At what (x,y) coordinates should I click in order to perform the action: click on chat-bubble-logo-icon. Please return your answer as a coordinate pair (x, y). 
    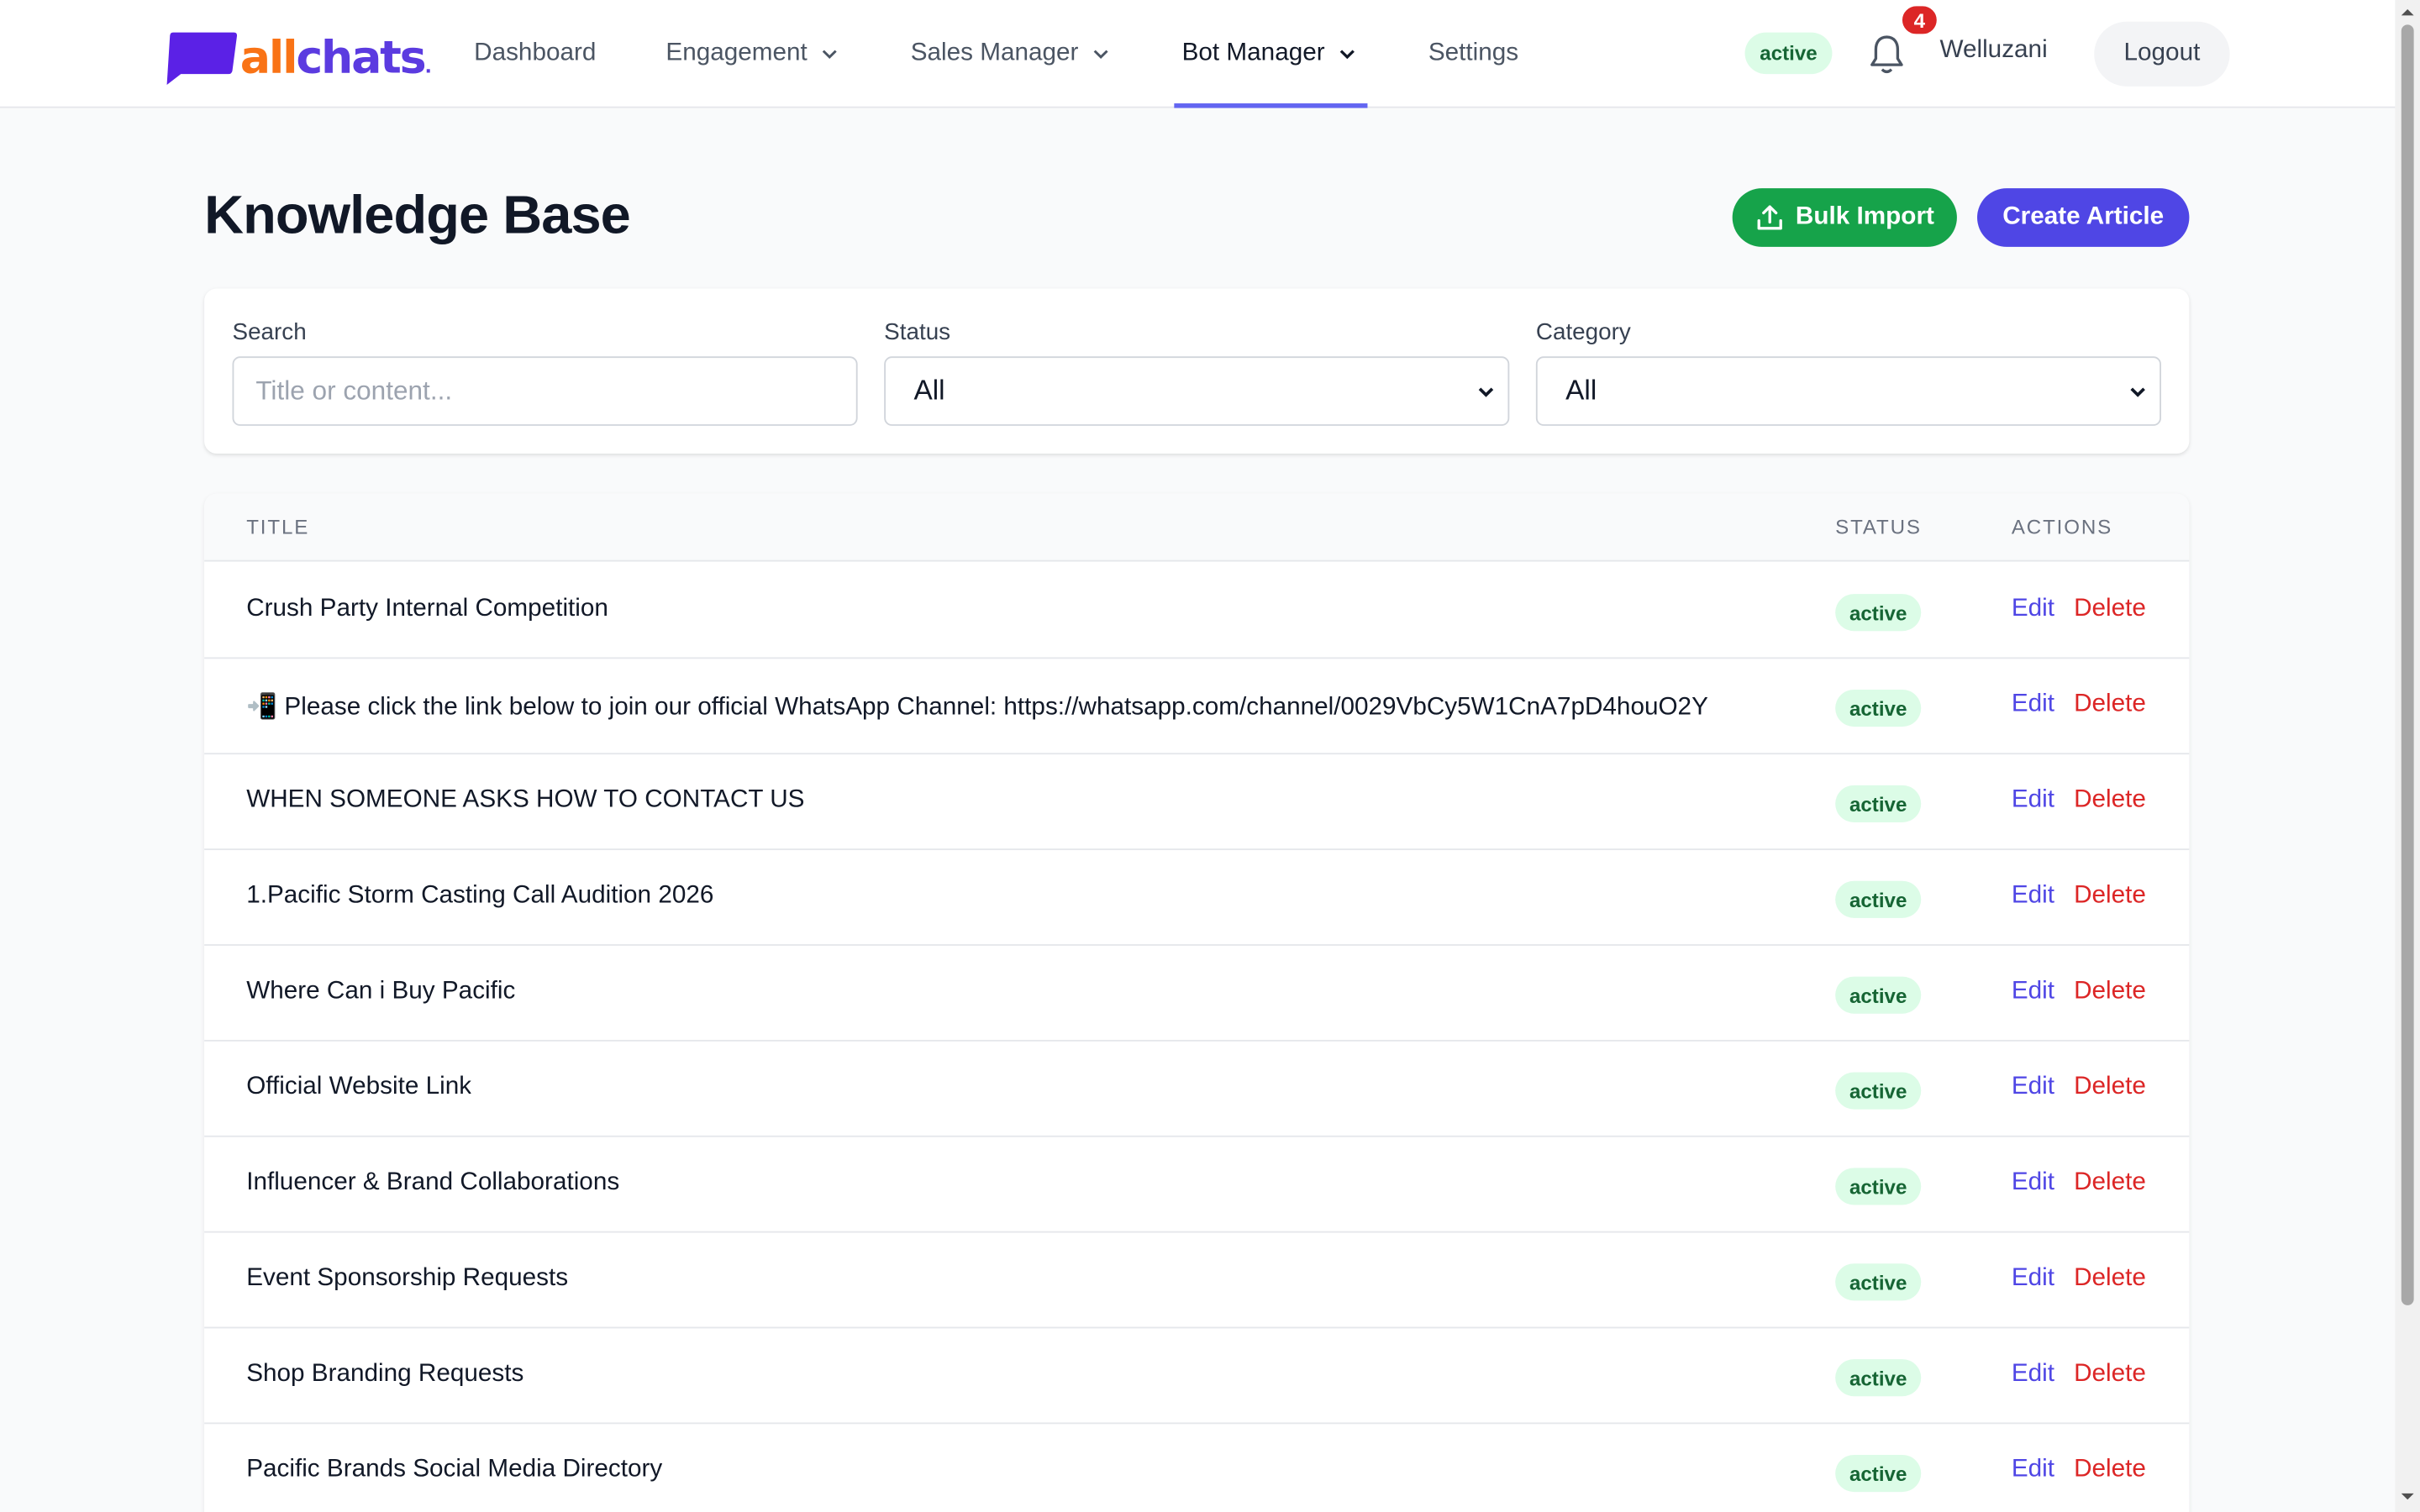
    Looking at the image, I should click on (202, 59).